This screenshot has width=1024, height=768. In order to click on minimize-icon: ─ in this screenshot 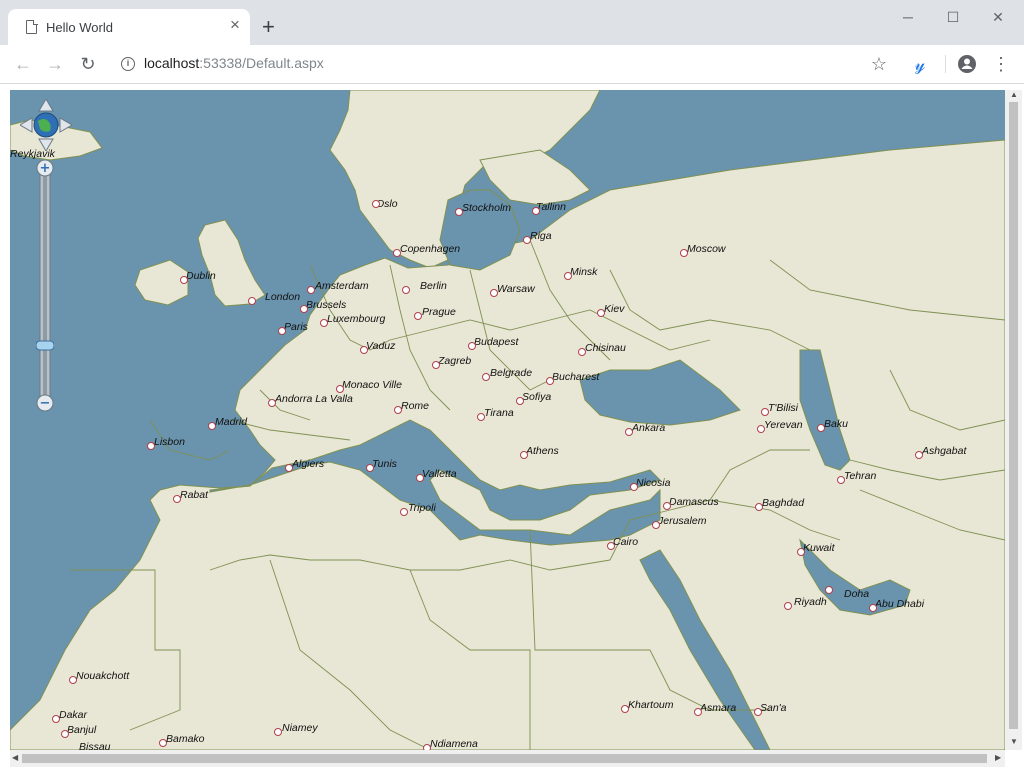, I will do `click(908, 17)`.